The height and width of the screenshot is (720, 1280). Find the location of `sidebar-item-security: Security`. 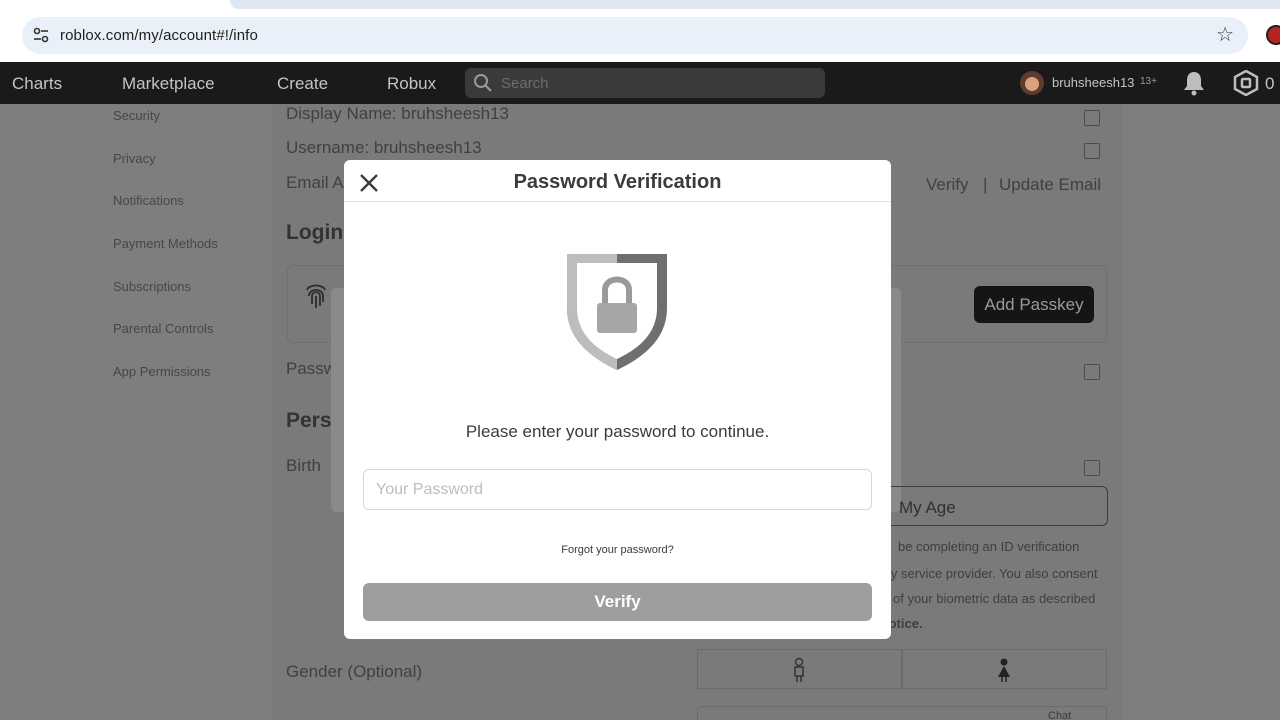

sidebar-item-security: Security is located at coordinates (136, 115).